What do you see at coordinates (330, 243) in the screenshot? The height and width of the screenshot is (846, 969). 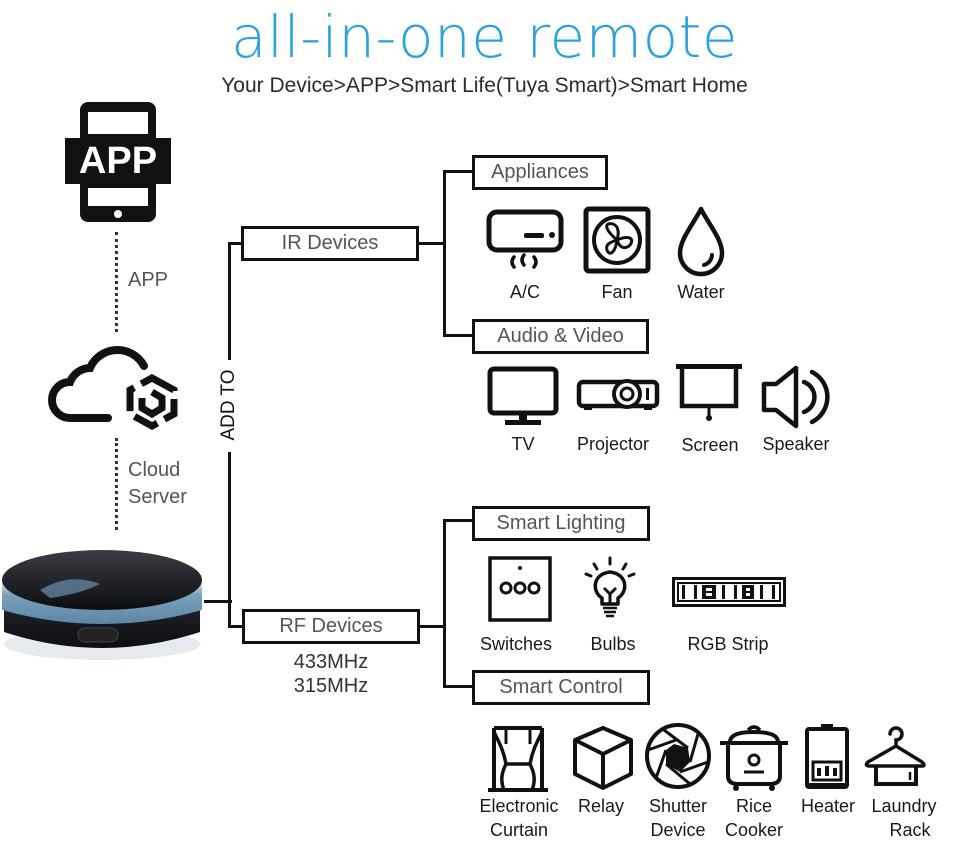 I see `ir-devices-box: IR Devices` at bounding box center [330, 243].